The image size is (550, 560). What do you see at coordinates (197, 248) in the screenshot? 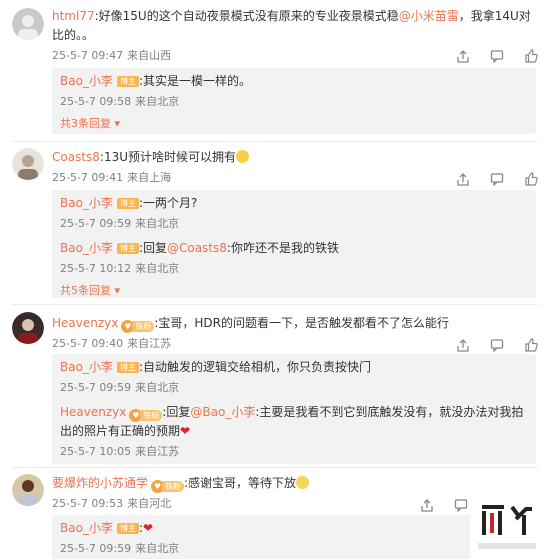
I see `mention-link: @Coasts8` at bounding box center [197, 248].